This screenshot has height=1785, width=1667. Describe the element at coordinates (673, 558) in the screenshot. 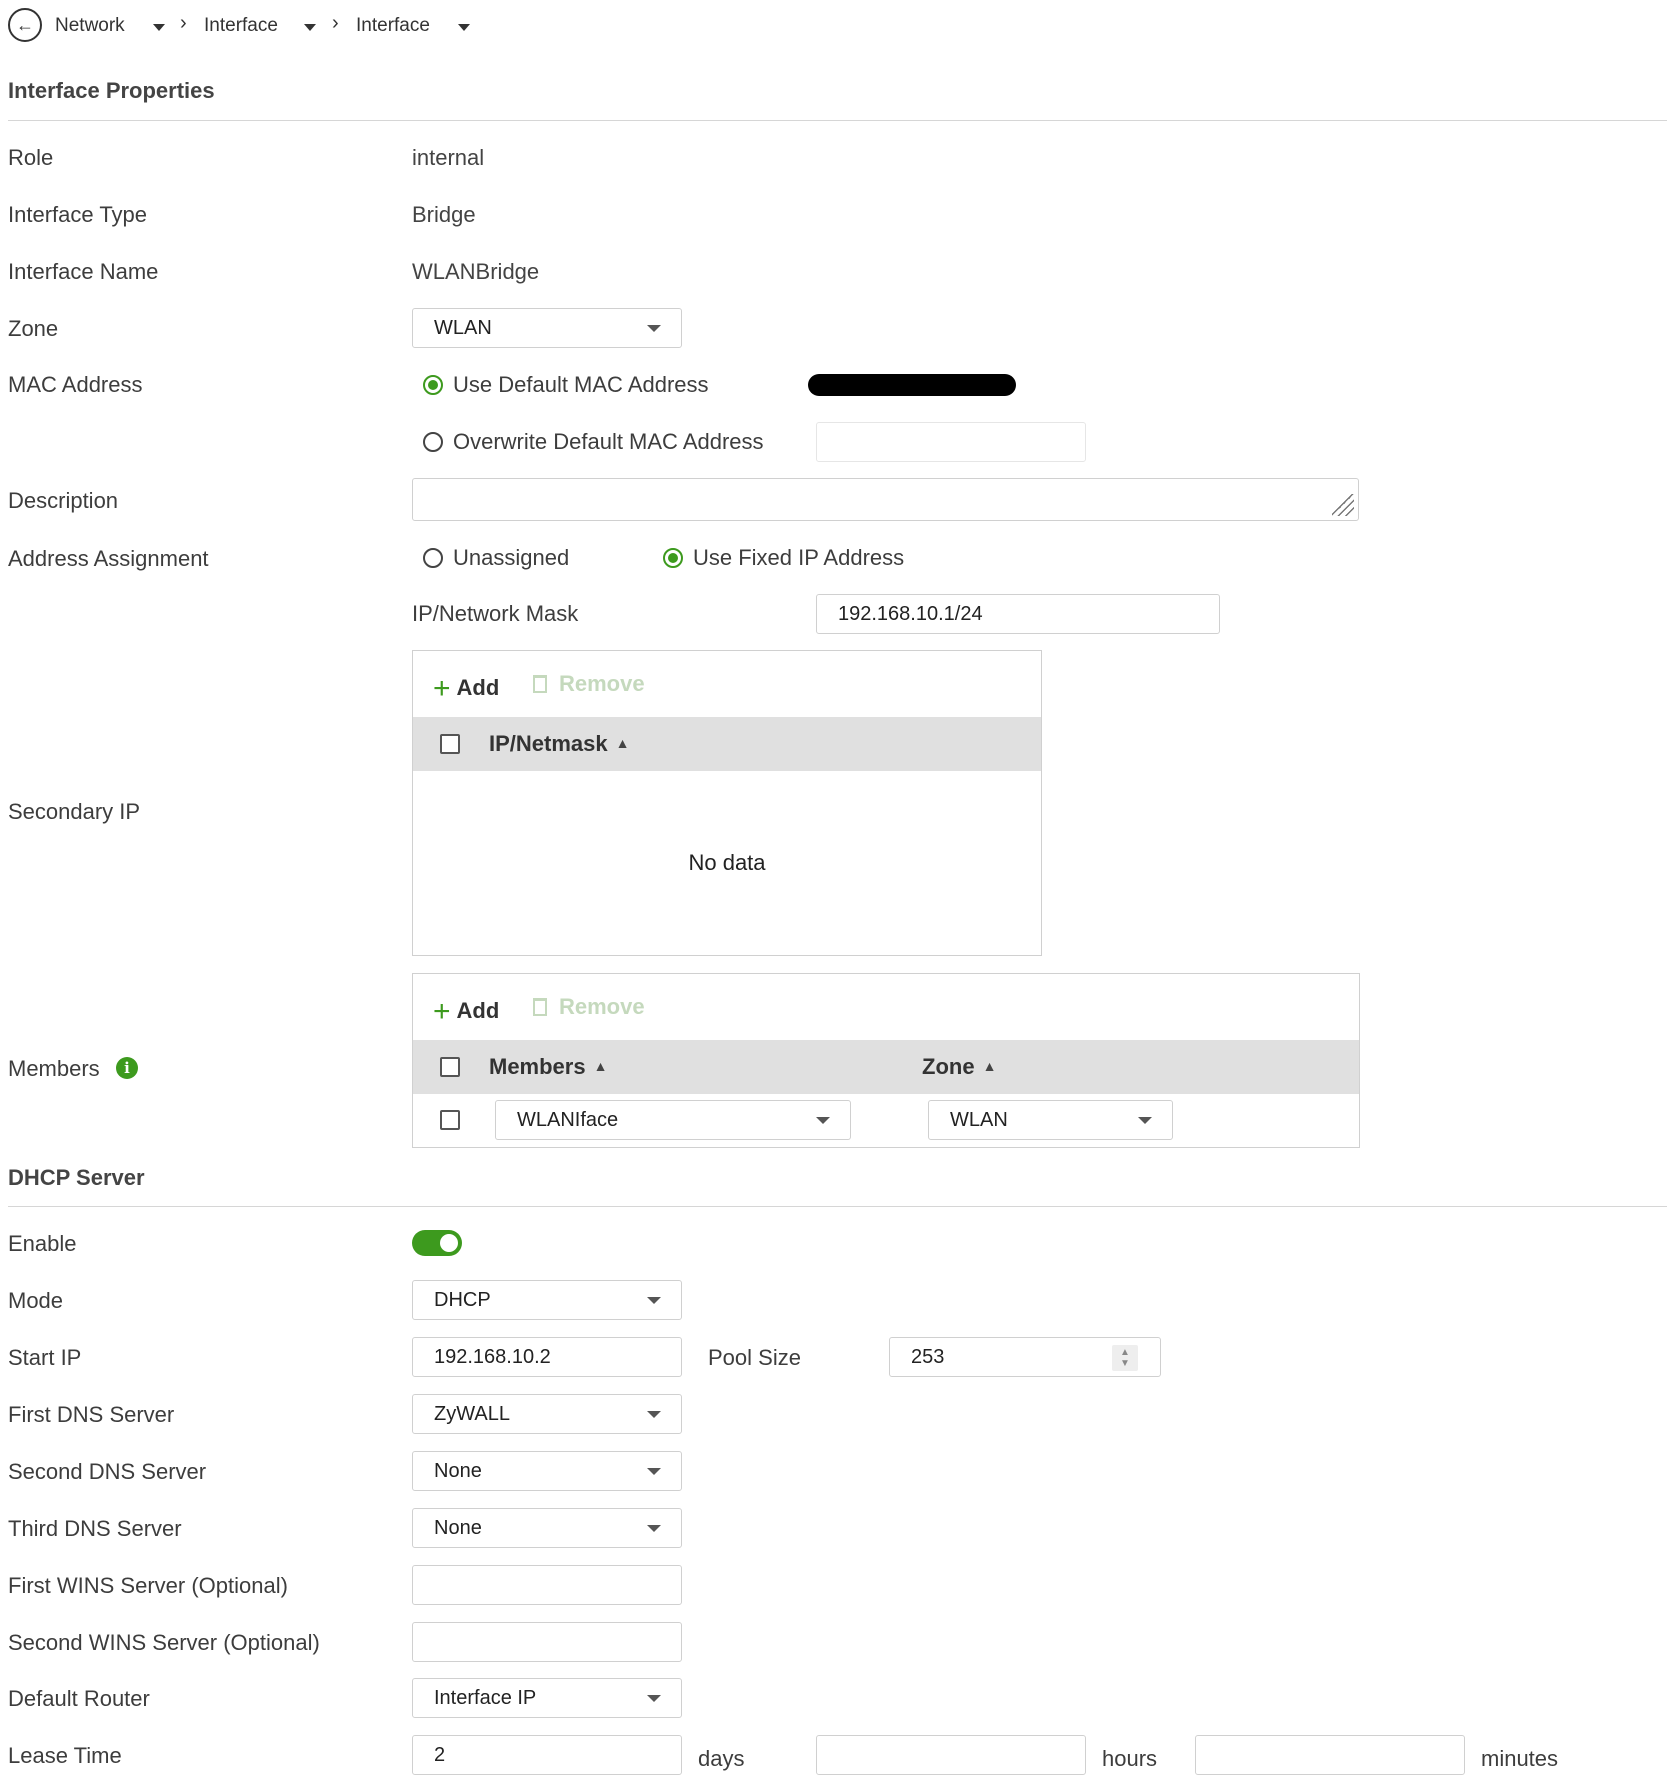

I see `fixed-ip-radio` at that location.